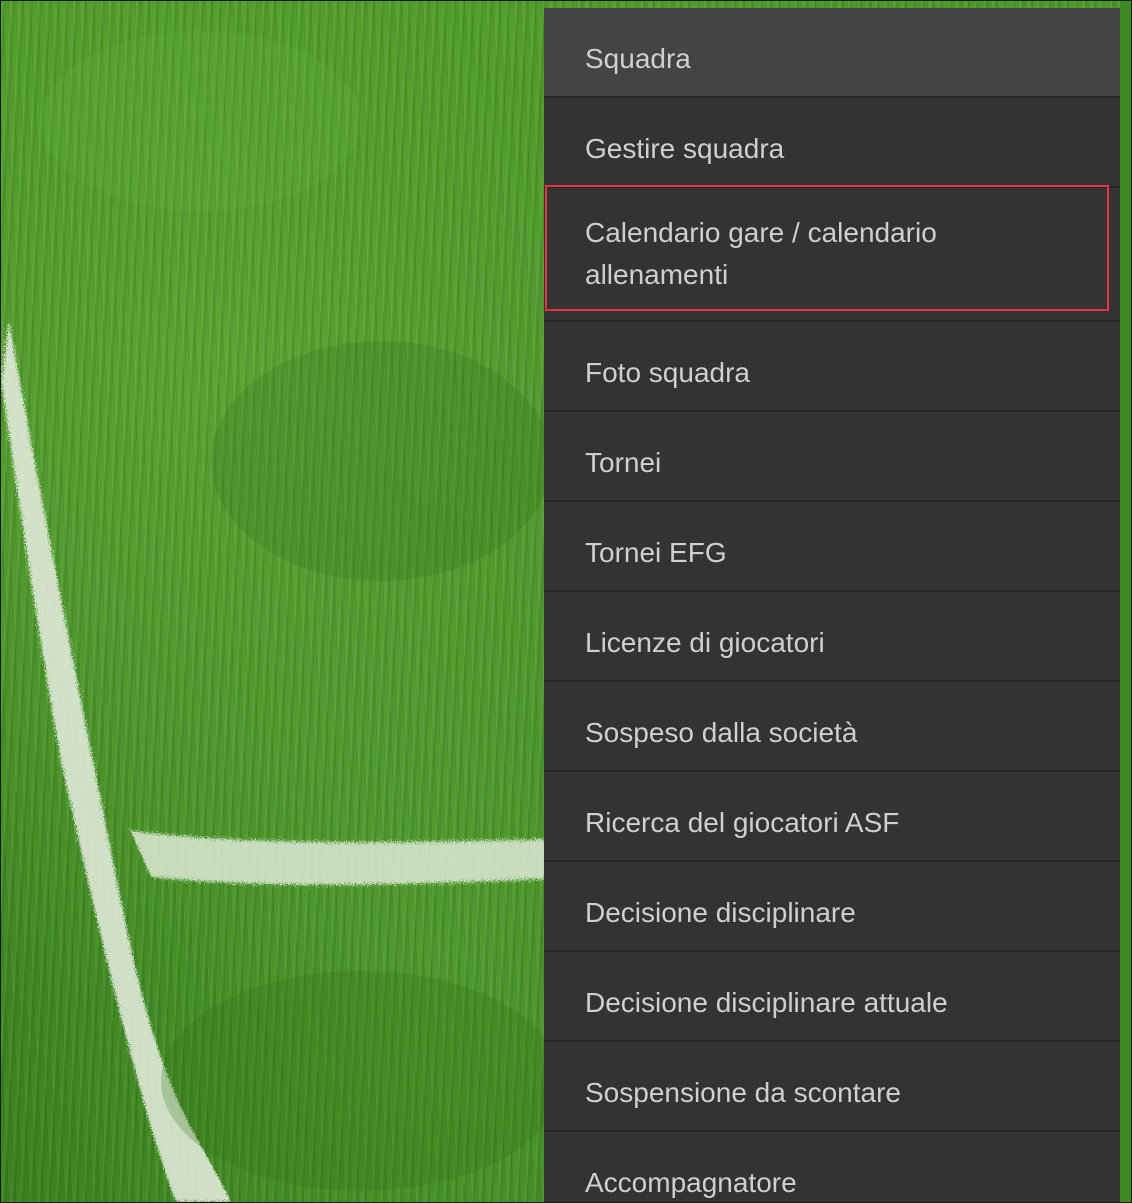  What do you see at coordinates (832, 547) in the screenshot?
I see `menu-item-tornei-efg: Tornei EFG` at bounding box center [832, 547].